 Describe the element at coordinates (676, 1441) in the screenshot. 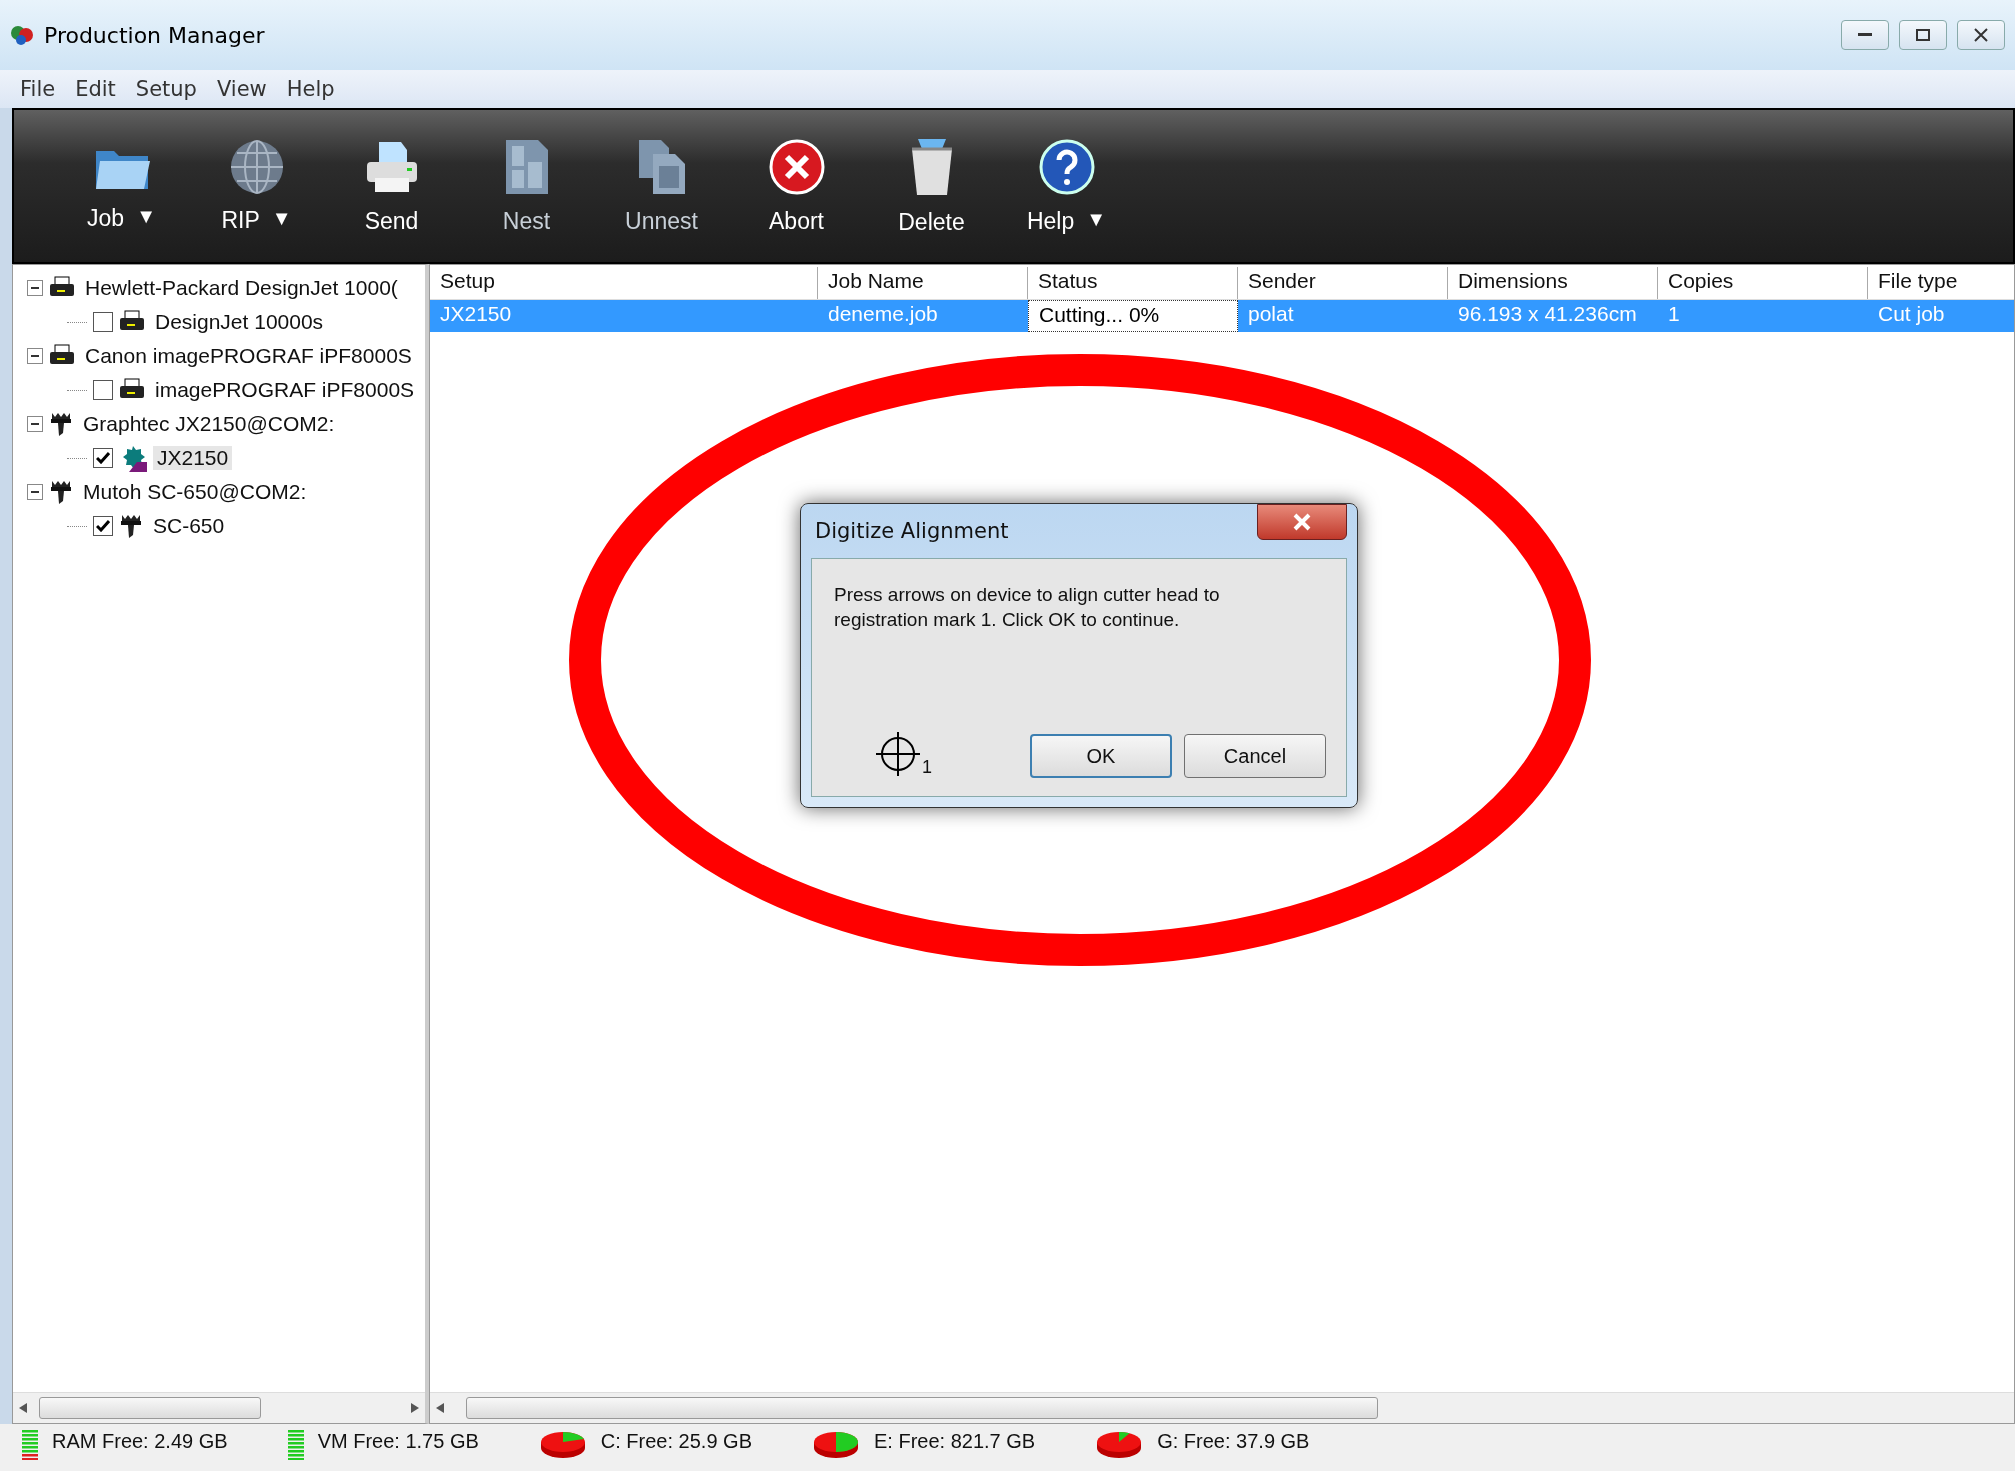

I see `status-text: C: Free: 25.9 GB` at that location.